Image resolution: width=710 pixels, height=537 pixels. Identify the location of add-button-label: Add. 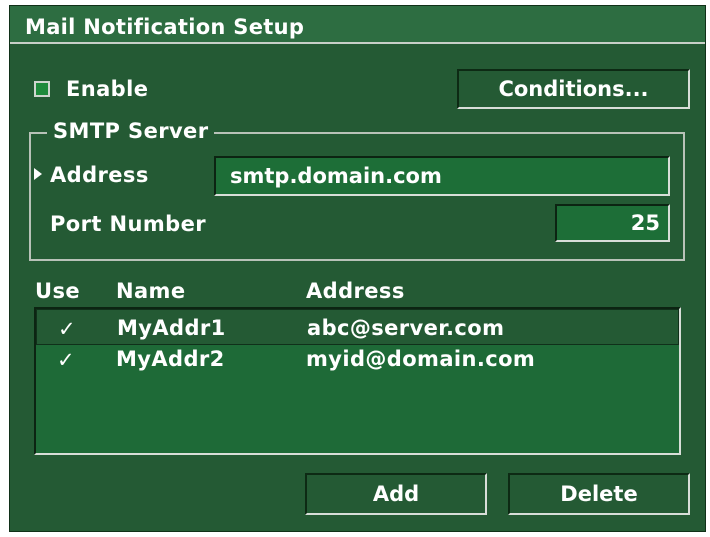
(396, 494).